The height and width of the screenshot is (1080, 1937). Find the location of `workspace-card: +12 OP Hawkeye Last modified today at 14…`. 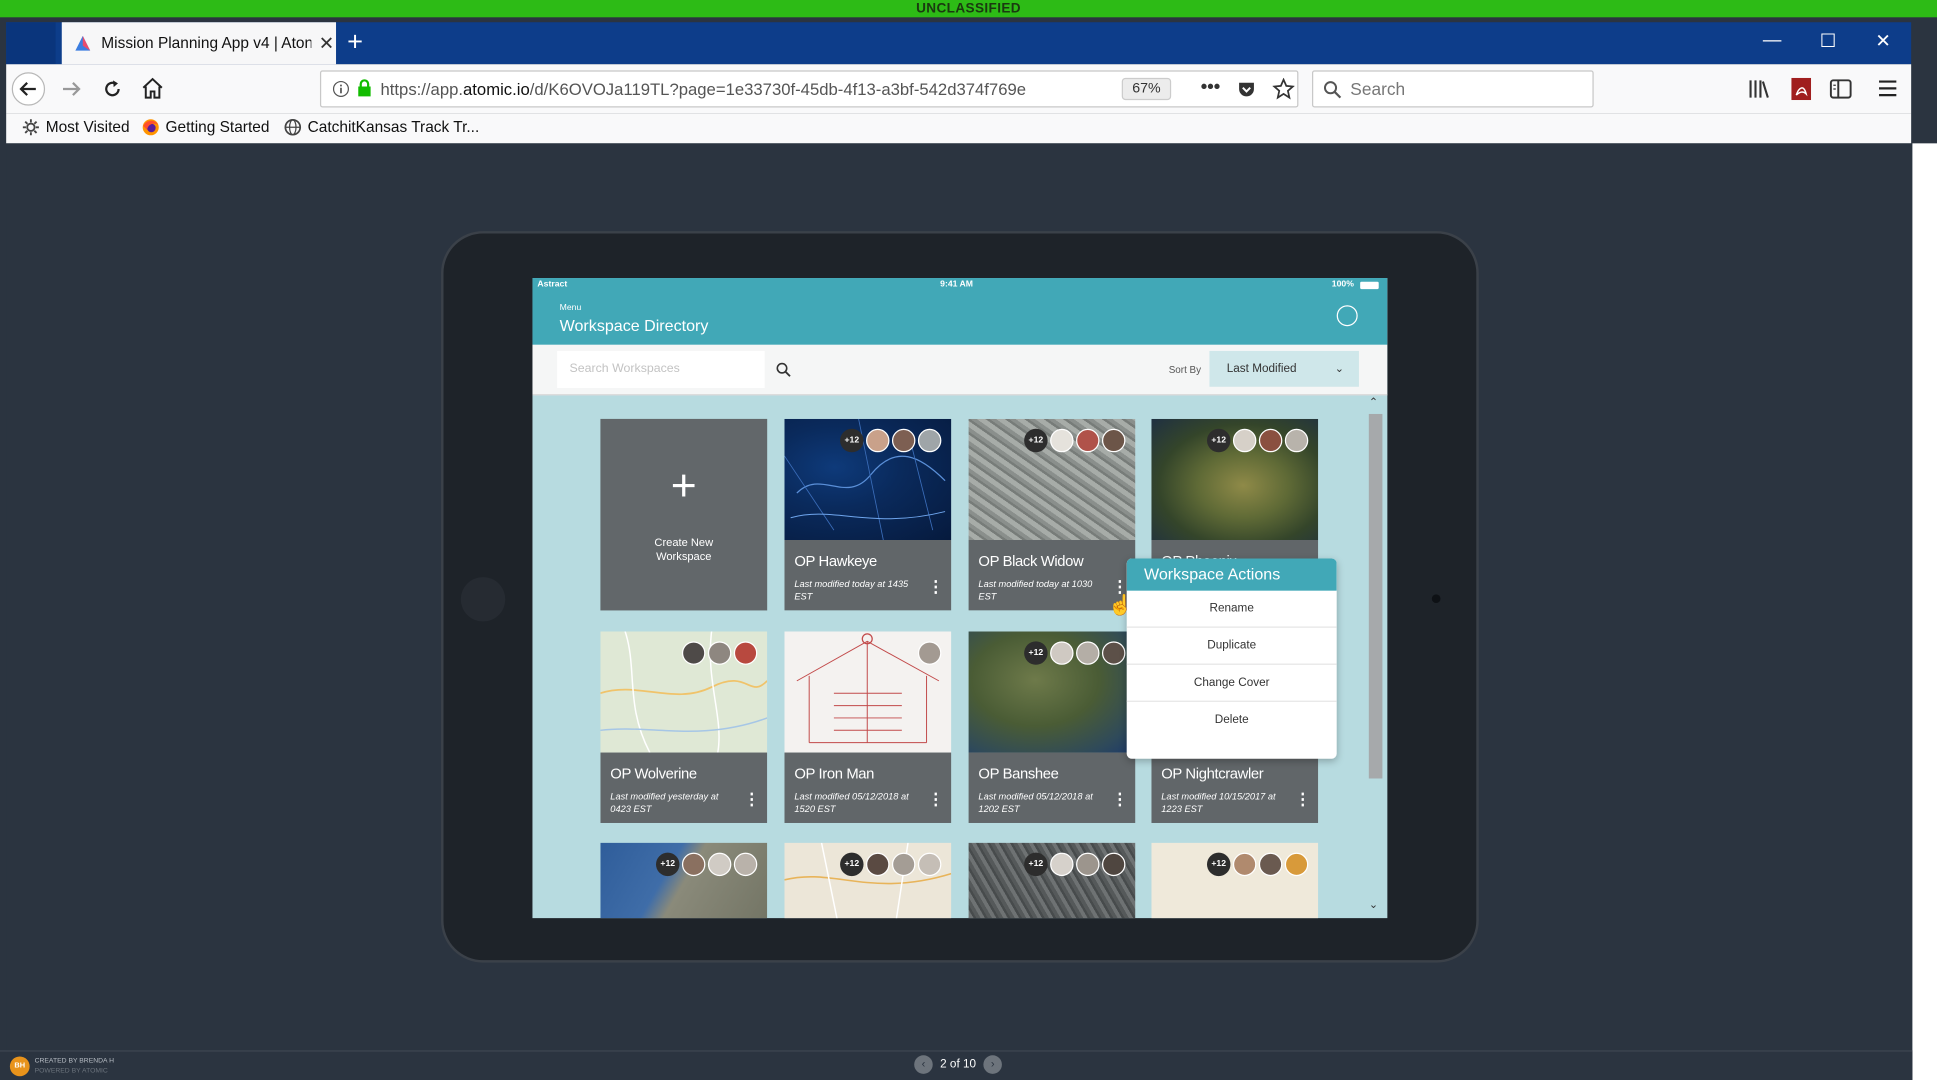

workspace-card: +12 OP Hawkeye Last modified today at 14… is located at coordinates (868, 514).